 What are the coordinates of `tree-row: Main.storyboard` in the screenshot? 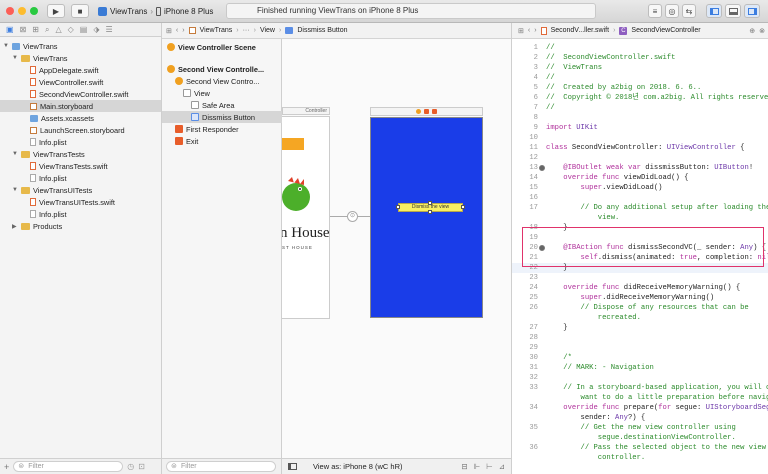 It's located at (80, 106).